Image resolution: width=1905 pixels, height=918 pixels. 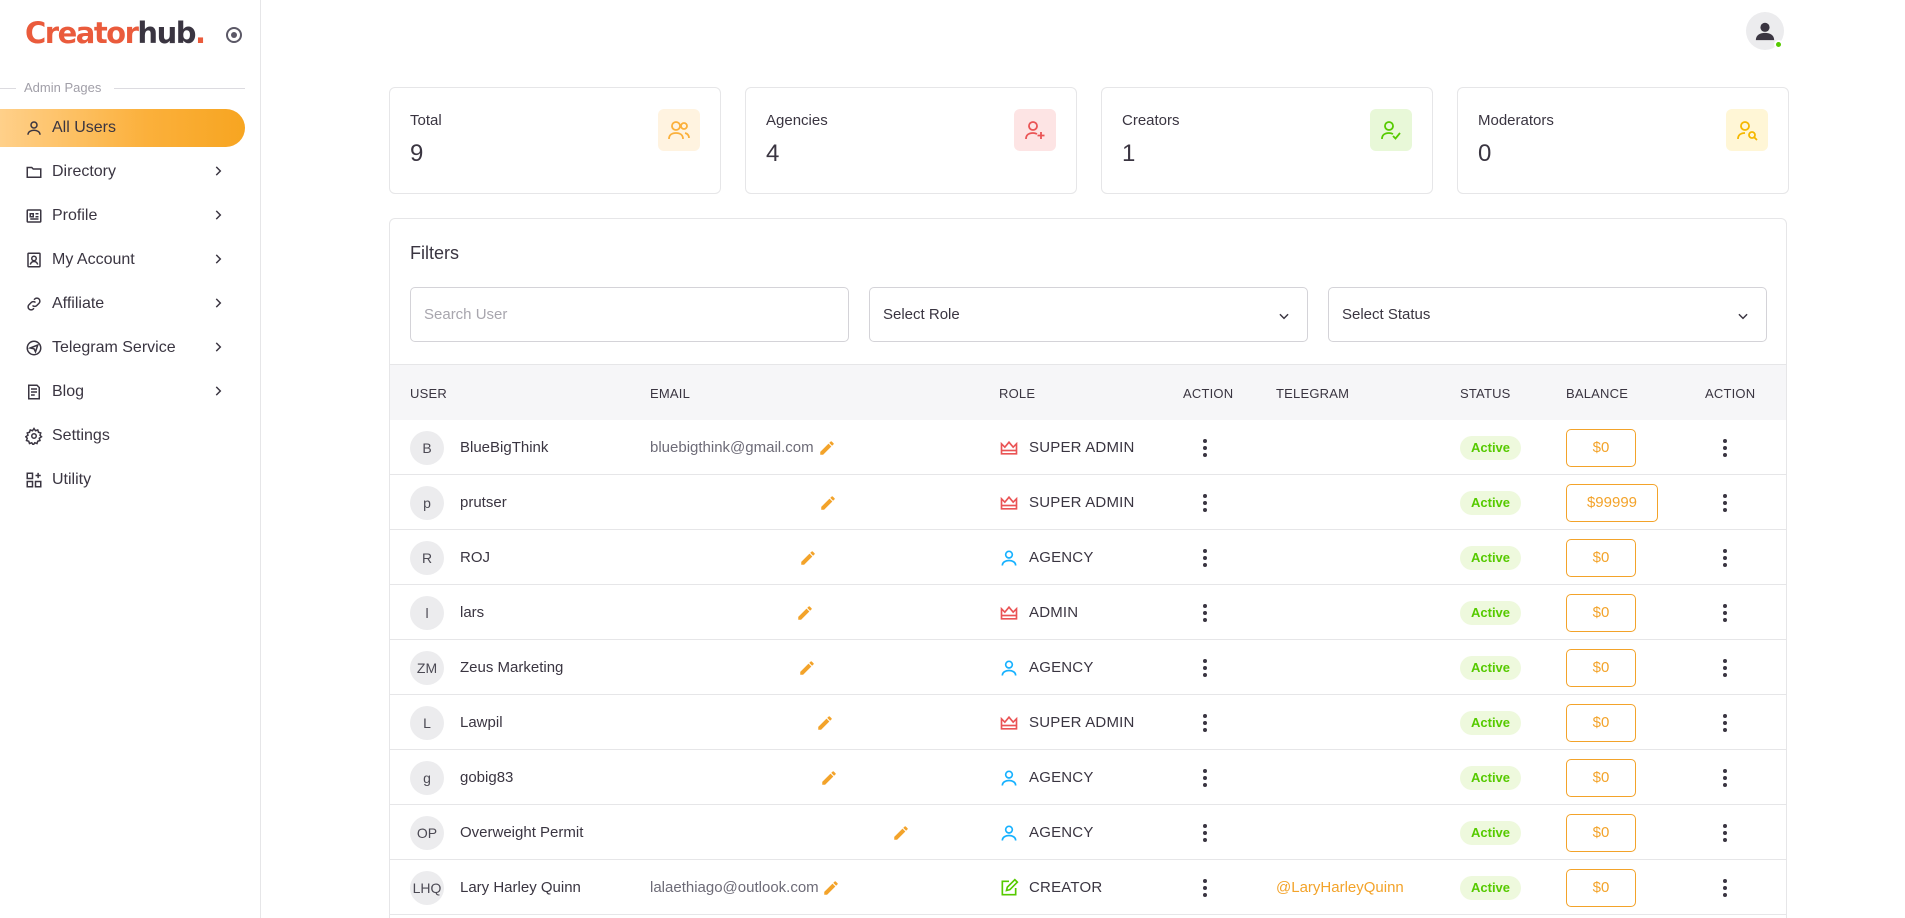 What do you see at coordinates (1547, 314) in the screenshot?
I see `select-status-dropdown: Select Status` at bounding box center [1547, 314].